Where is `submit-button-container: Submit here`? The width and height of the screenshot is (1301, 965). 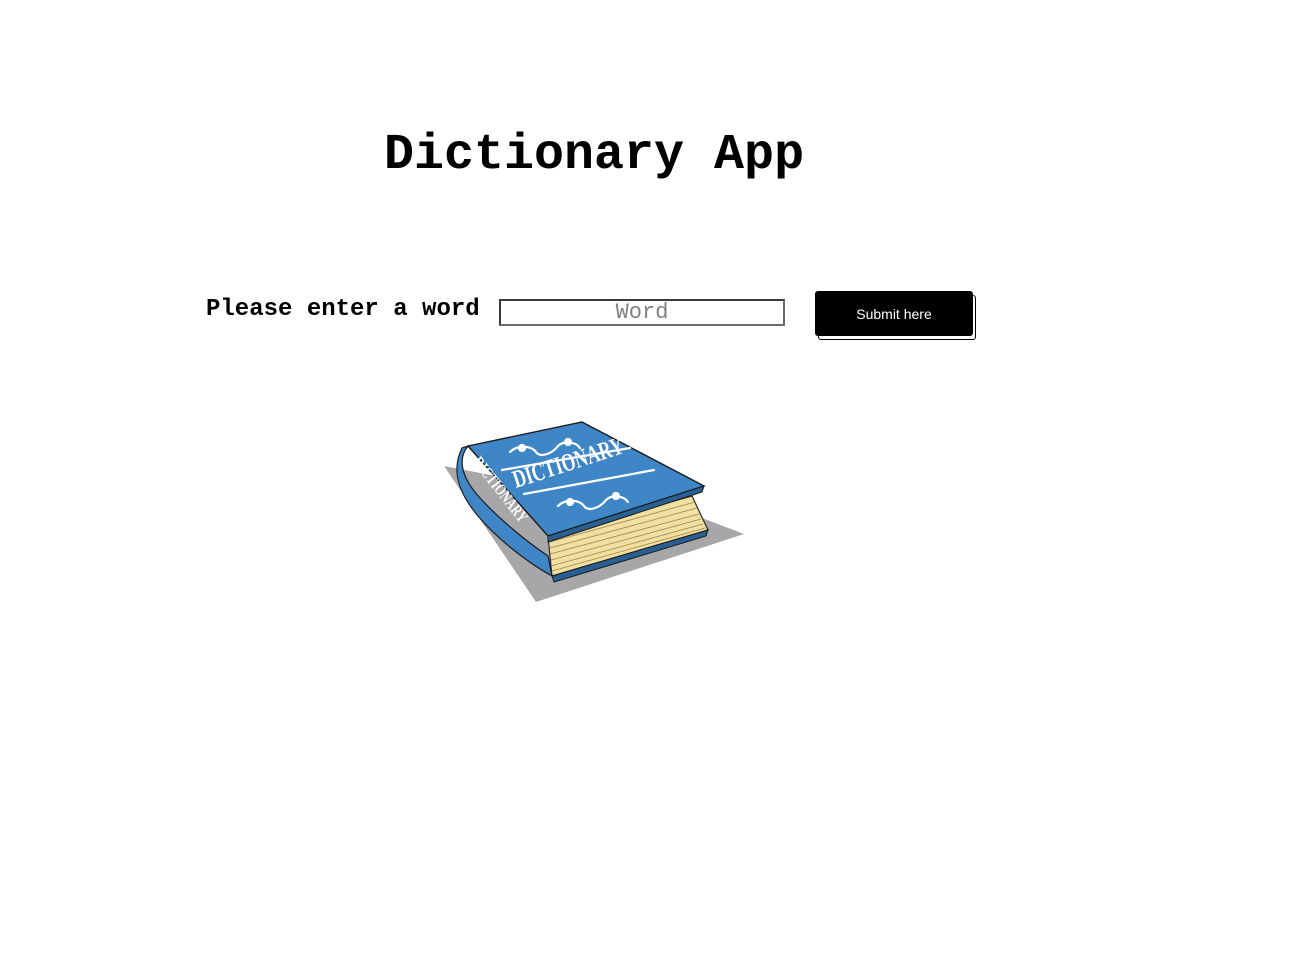
submit-button-container: Submit here is located at coordinates (896, 316).